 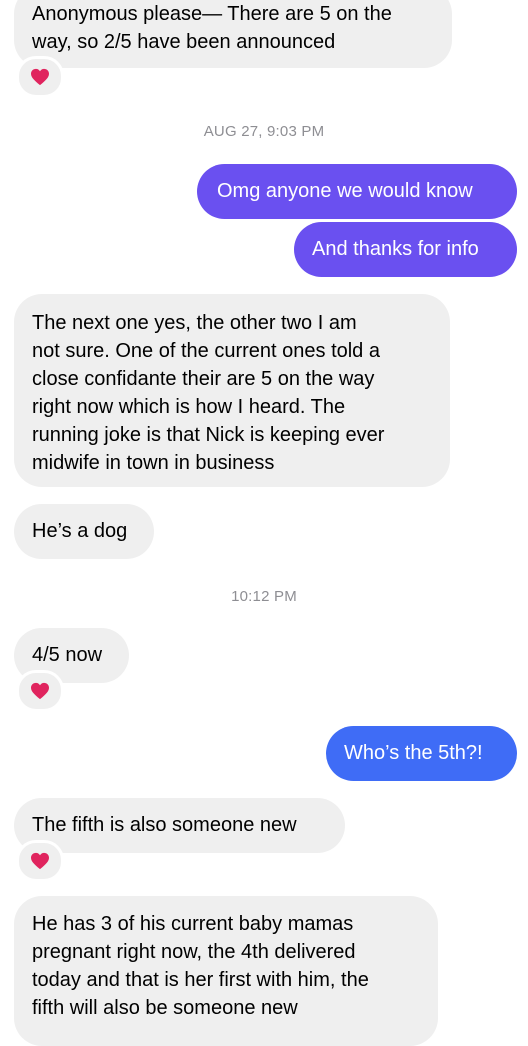 I want to click on message-line: close confidante their are 5 on the way, so click(x=203, y=379).